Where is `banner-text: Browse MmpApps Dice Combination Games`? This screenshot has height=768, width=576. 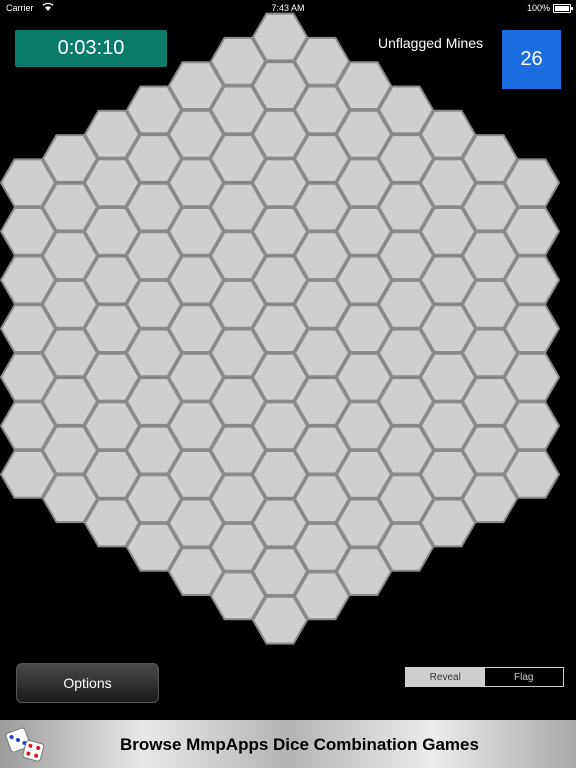
banner-text: Browse MmpApps Dice Combination Games is located at coordinates (299, 744).